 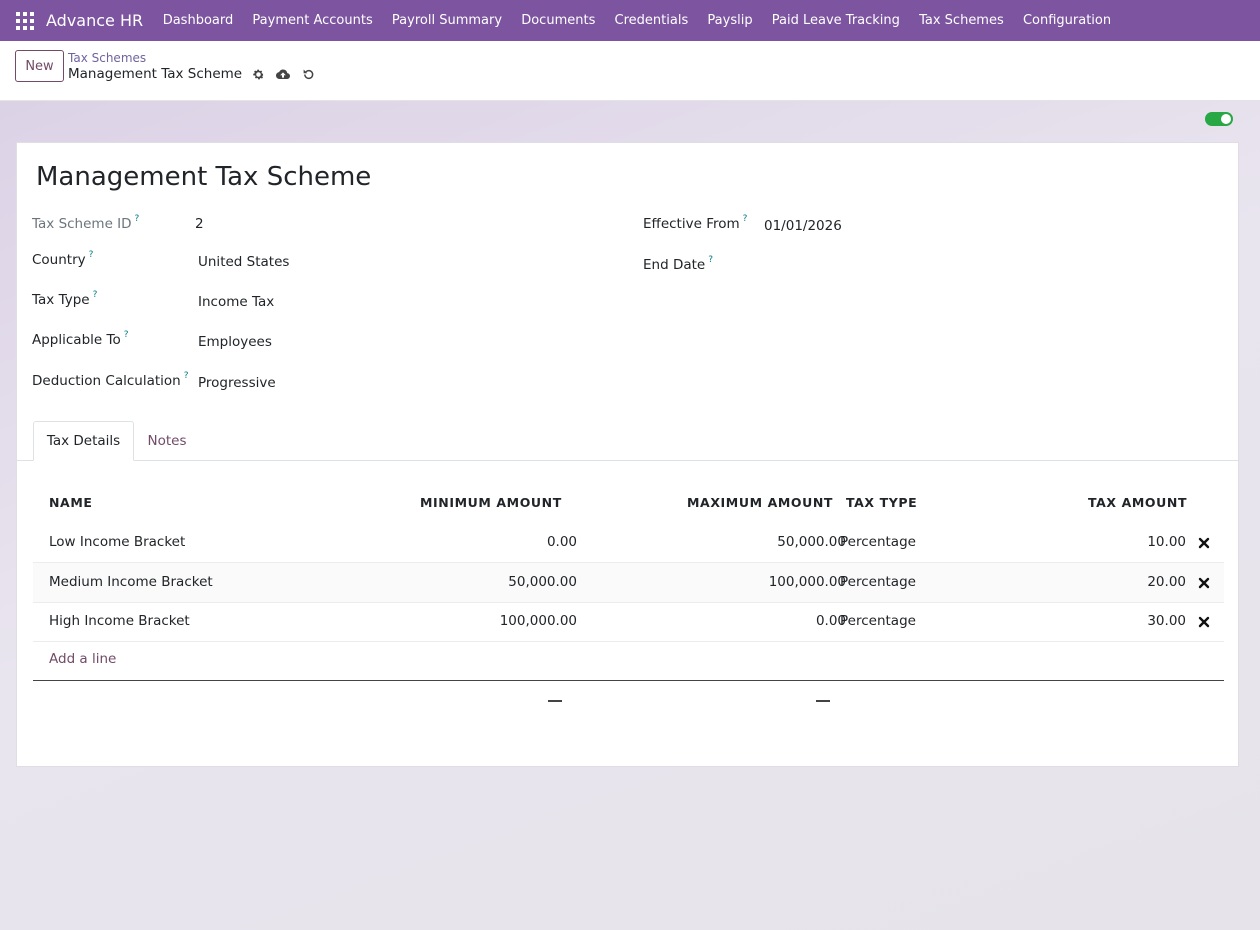 I want to click on nav-item-documents: Documents, so click(x=558, y=20).